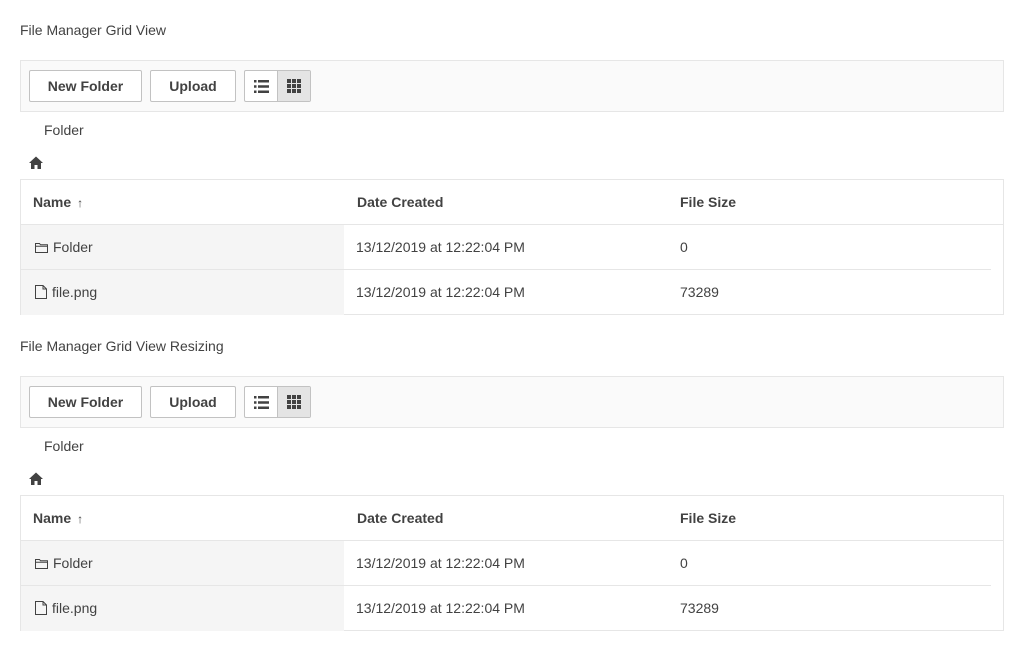 The height and width of the screenshot is (652, 1024). What do you see at coordinates (93, 30) in the screenshot?
I see `section-title: File Manager Grid View` at bounding box center [93, 30].